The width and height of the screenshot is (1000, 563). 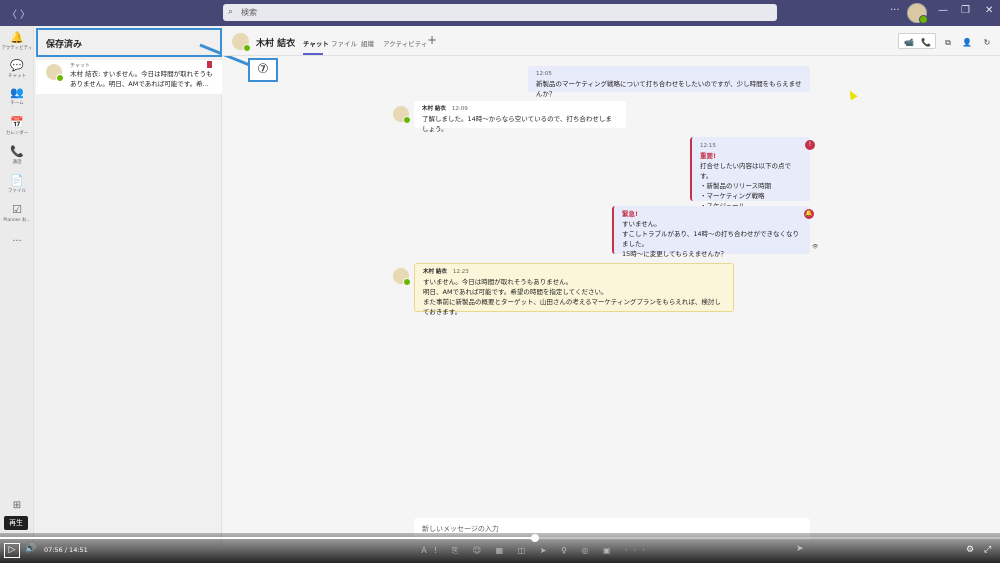 I want to click on active-tab-indicator, so click(x=313, y=54).